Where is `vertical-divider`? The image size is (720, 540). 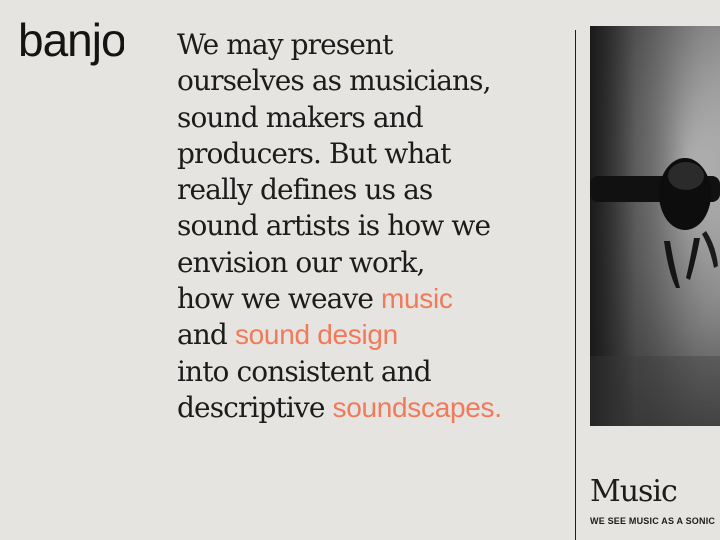
vertical-divider is located at coordinates (575, 285).